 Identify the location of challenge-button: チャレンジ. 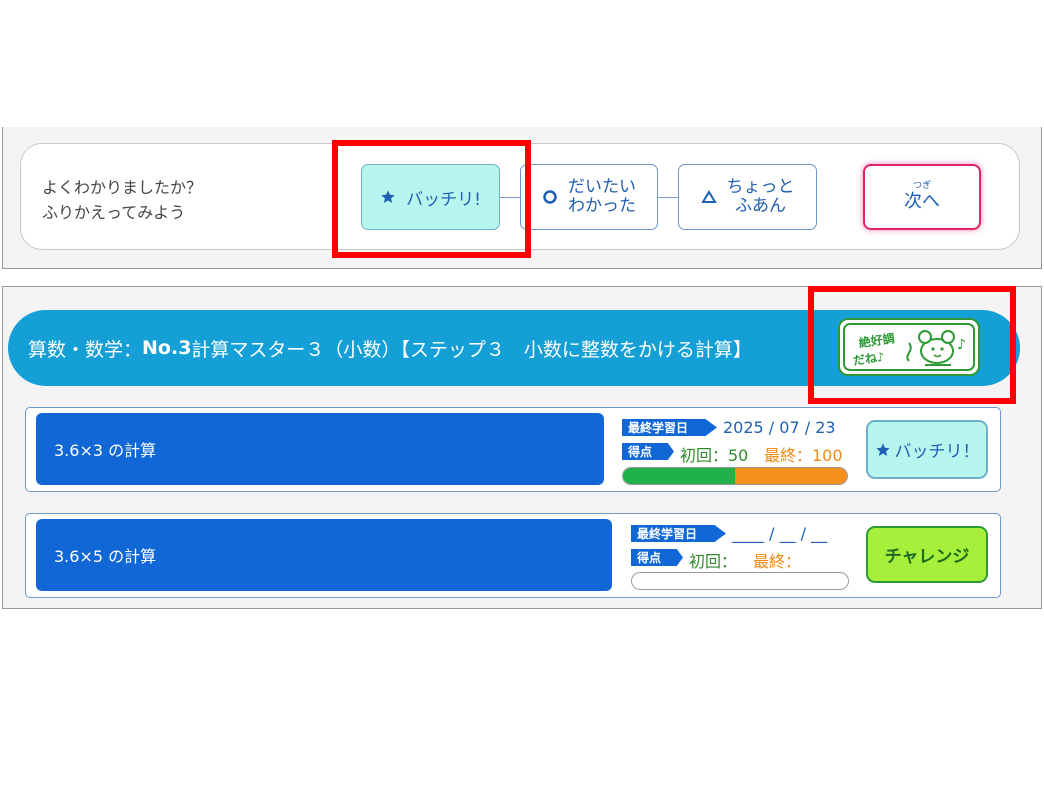
(927, 554).